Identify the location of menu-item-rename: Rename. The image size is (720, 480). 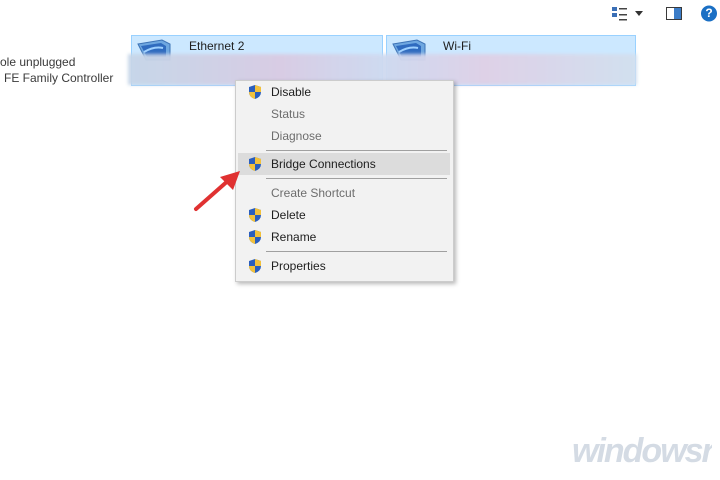
(344, 237).